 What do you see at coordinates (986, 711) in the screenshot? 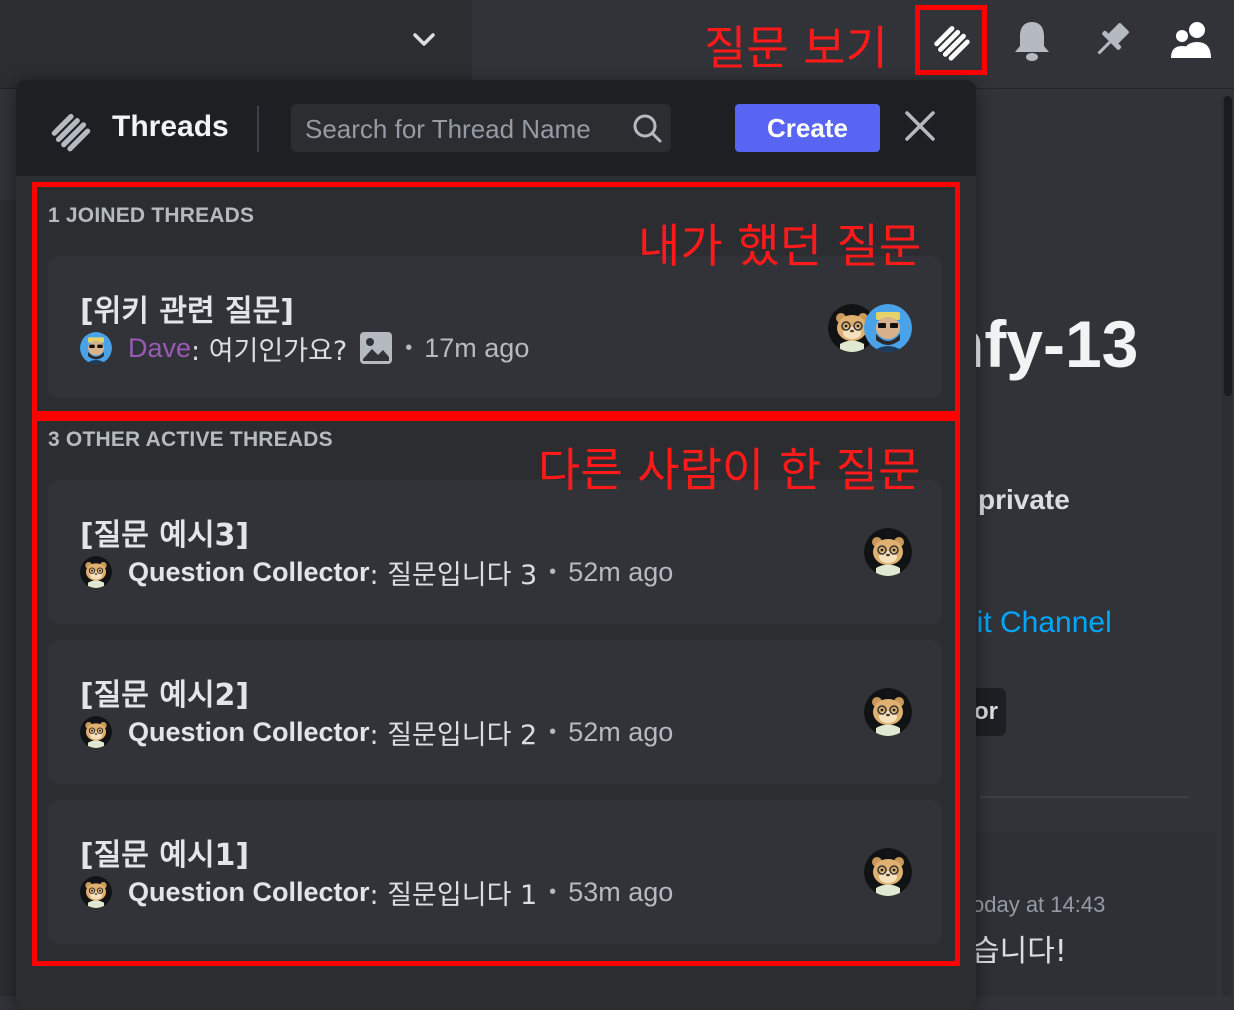
I see `channel-tag-button-label: or` at bounding box center [986, 711].